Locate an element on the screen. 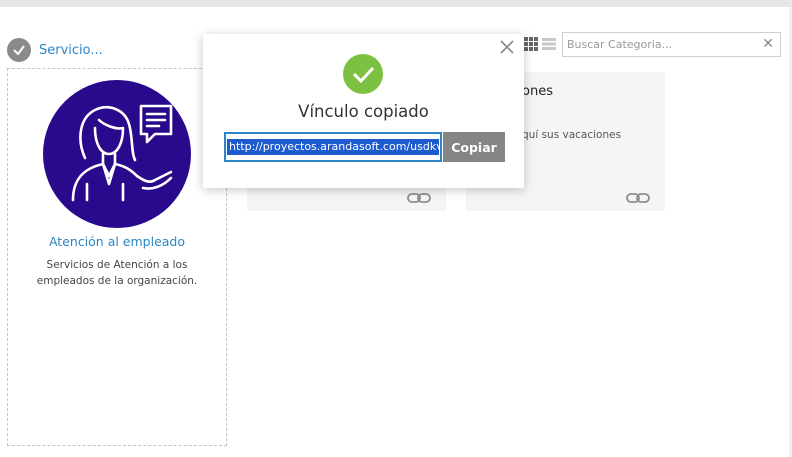  url-field: http://proyectos.arandasoft.com/usdkv is located at coordinates (333, 147).